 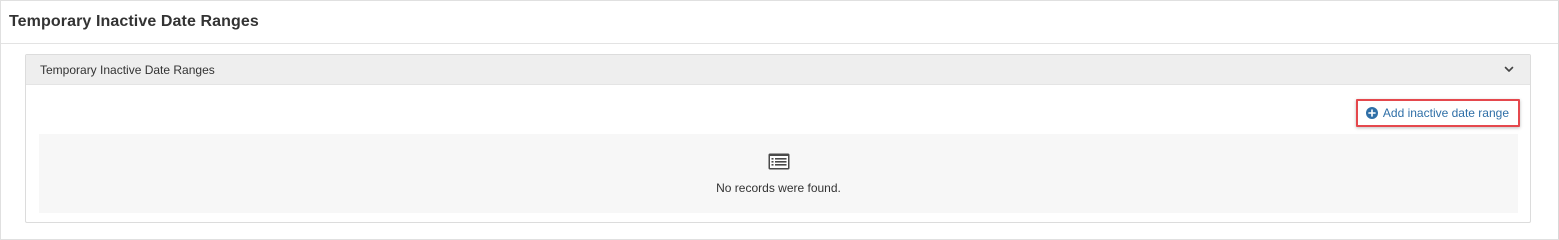 I want to click on plus-circle-icon, so click(x=1371, y=113).